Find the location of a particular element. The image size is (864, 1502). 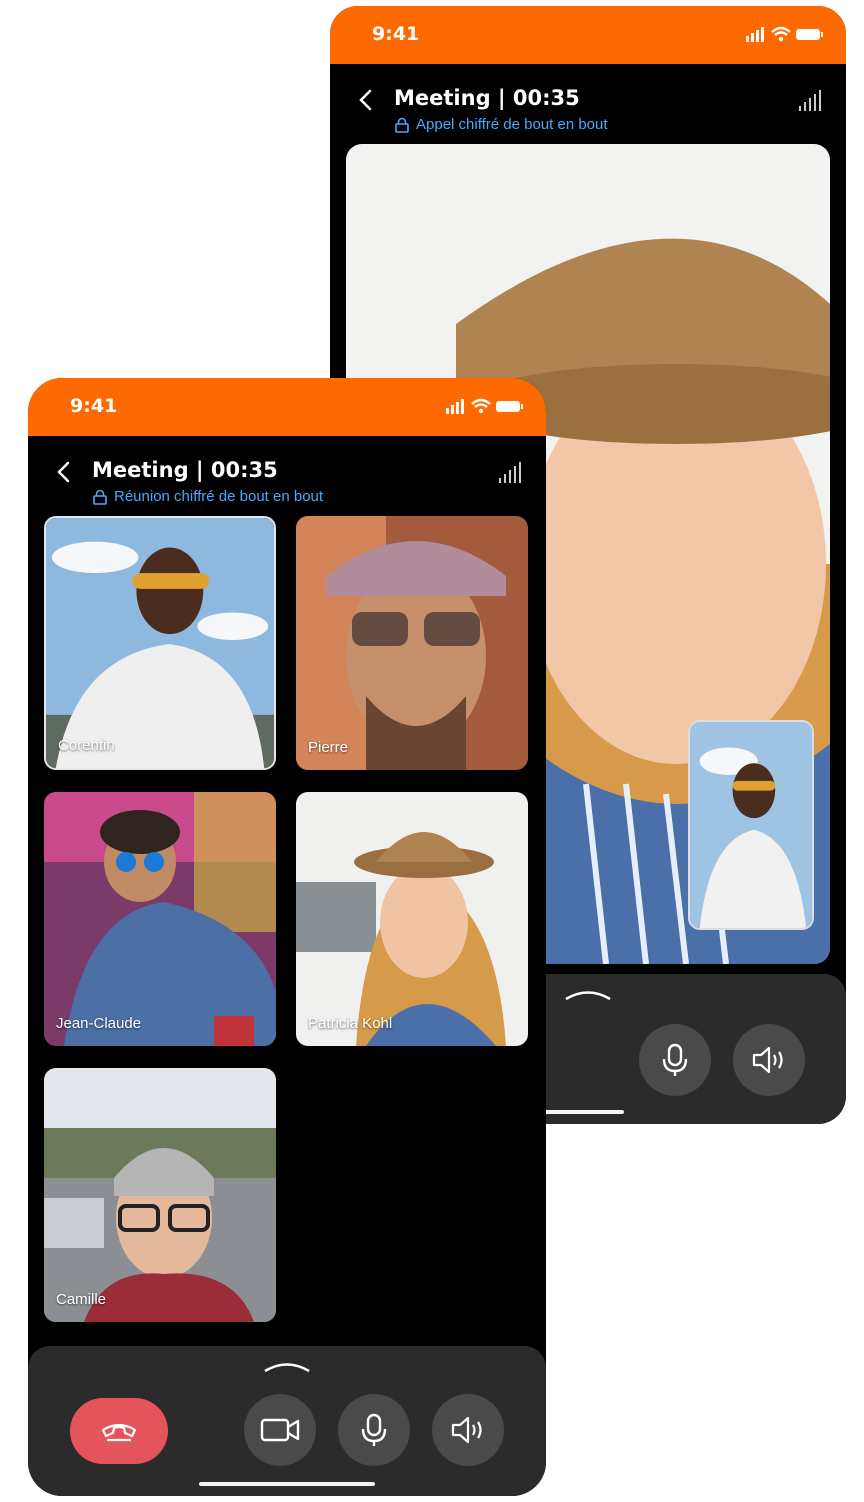

participant-tile: Corentin is located at coordinates (160, 643).